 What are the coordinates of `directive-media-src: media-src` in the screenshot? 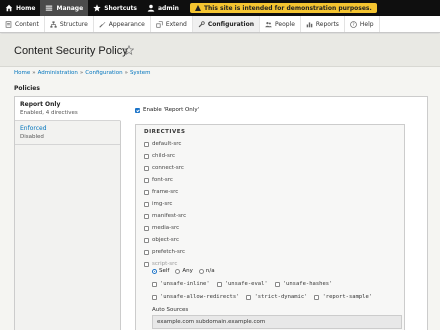 It's located at (161, 228).